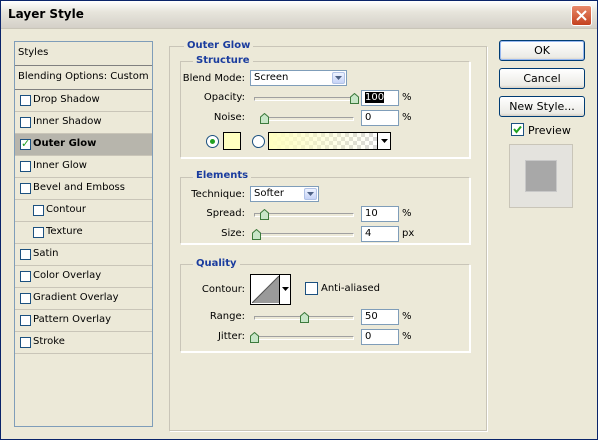 The image size is (598, 440). I want to click on style-item-label: Texture, so click(64, 231).